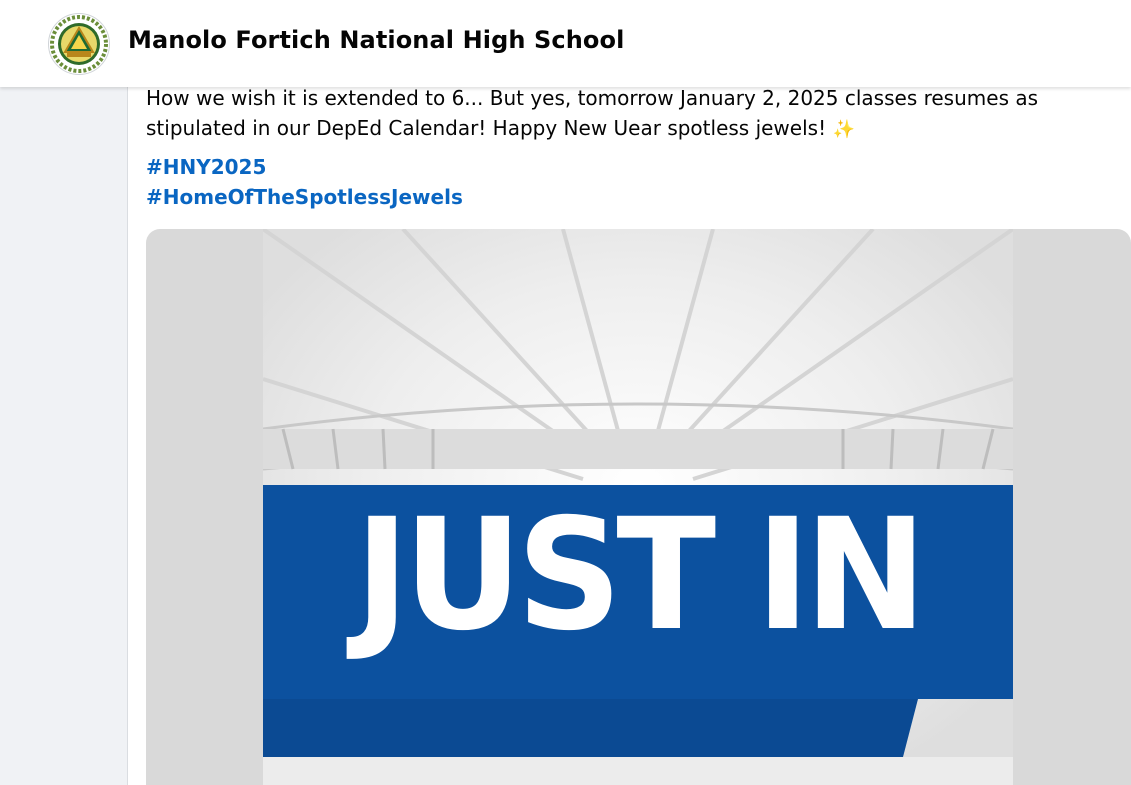 Image resolution: width=1131 pixels, height=785 pixels. I want to click on post-header: Manolo Fortich National High School, so click(565, 43).